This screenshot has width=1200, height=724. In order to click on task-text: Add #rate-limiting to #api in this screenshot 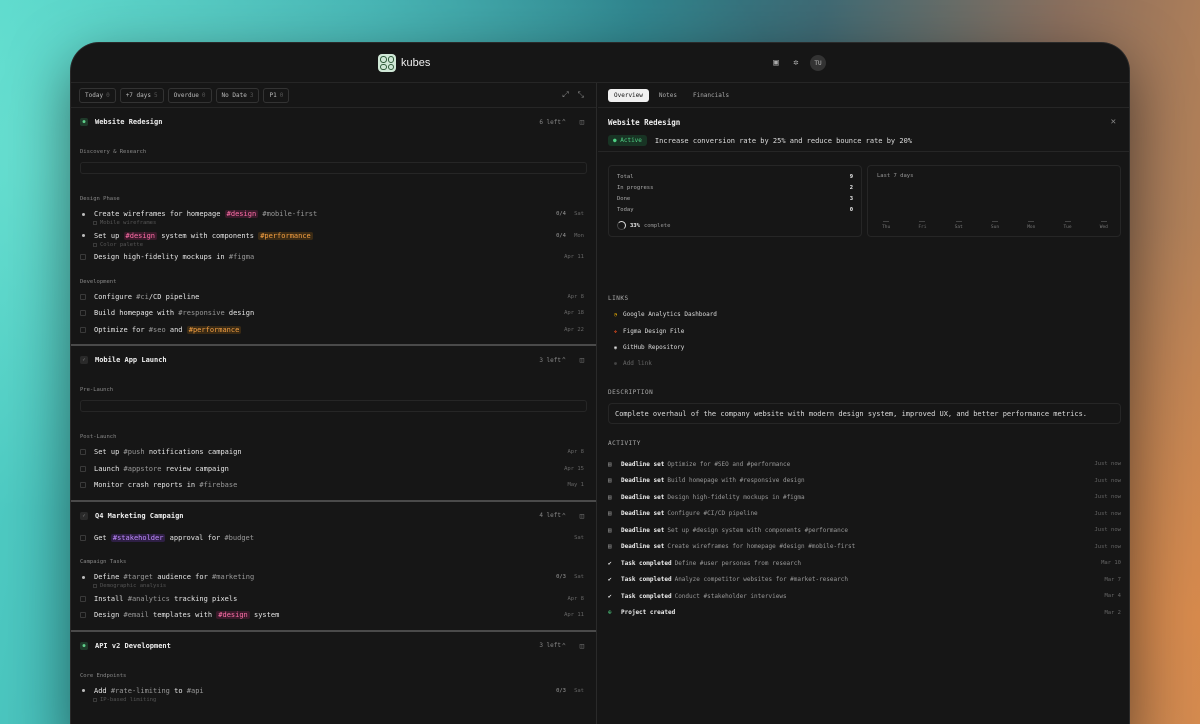, I will do `click(149, 690)`.